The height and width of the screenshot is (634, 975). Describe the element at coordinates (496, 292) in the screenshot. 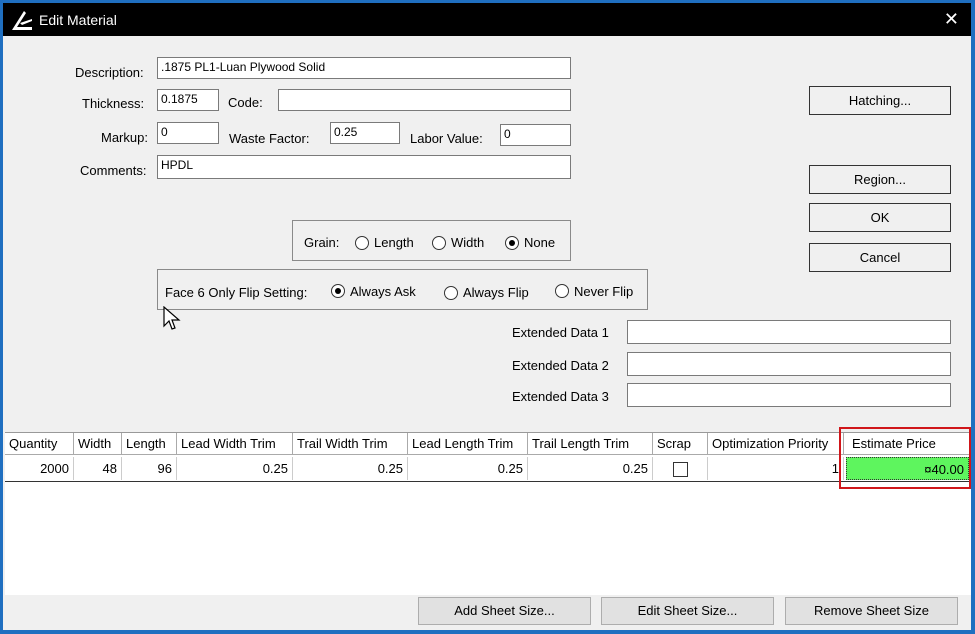

I see `always-flip-label: Always Flip` at that location.